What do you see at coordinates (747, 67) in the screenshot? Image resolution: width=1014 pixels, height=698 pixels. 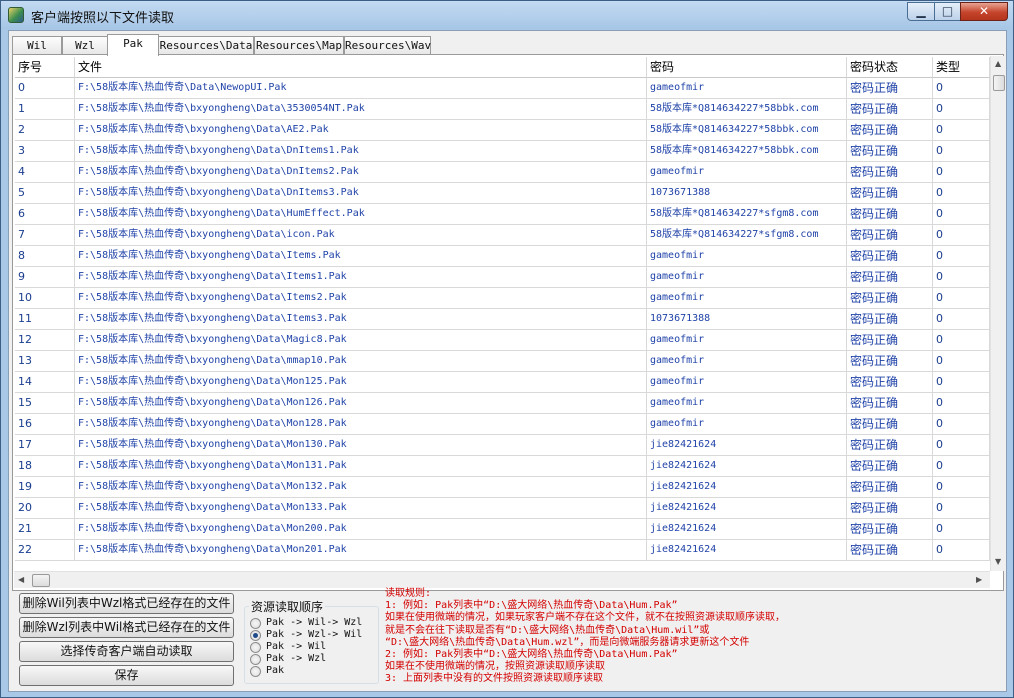 I see `header-password: 密码` at bounding box center [747, 67].